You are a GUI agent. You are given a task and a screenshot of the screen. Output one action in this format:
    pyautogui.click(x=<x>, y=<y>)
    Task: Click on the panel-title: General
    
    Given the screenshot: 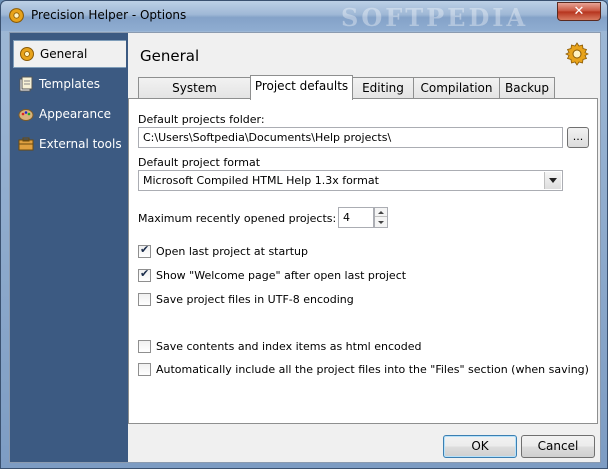 What is the action you would take?
    pyautogui.click(x=170, y=56)
    